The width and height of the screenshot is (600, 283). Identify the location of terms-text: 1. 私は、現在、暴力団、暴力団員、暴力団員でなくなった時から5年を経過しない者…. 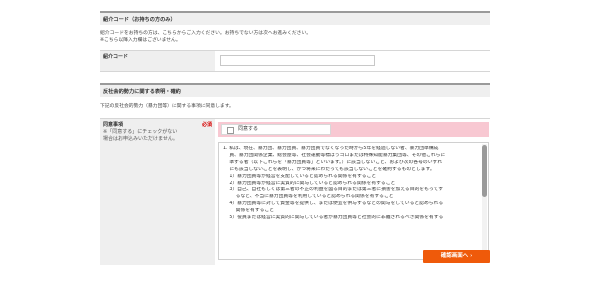
(353, 182).